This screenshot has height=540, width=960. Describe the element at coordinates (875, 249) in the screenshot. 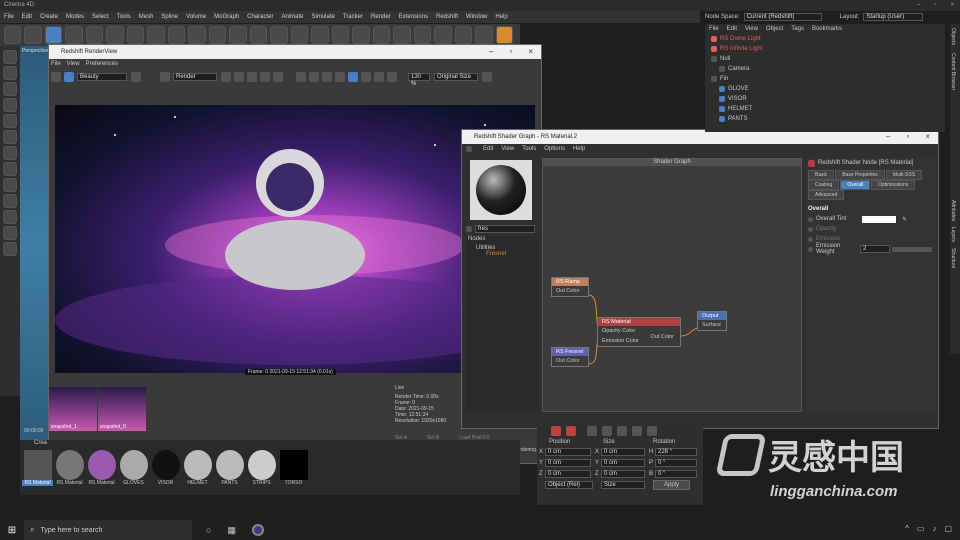

I see `emission-weight-input: 2` at that location.